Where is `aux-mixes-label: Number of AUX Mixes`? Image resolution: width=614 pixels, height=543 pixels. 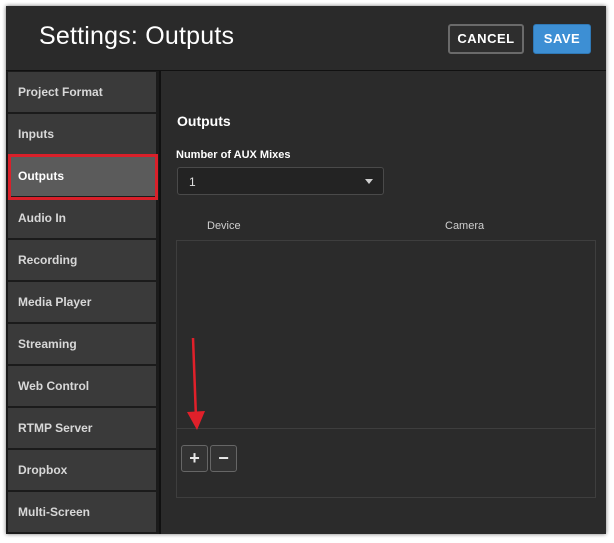 aux-mixes-label: Number of AUX Mixes is located at coordinates (233, 155).